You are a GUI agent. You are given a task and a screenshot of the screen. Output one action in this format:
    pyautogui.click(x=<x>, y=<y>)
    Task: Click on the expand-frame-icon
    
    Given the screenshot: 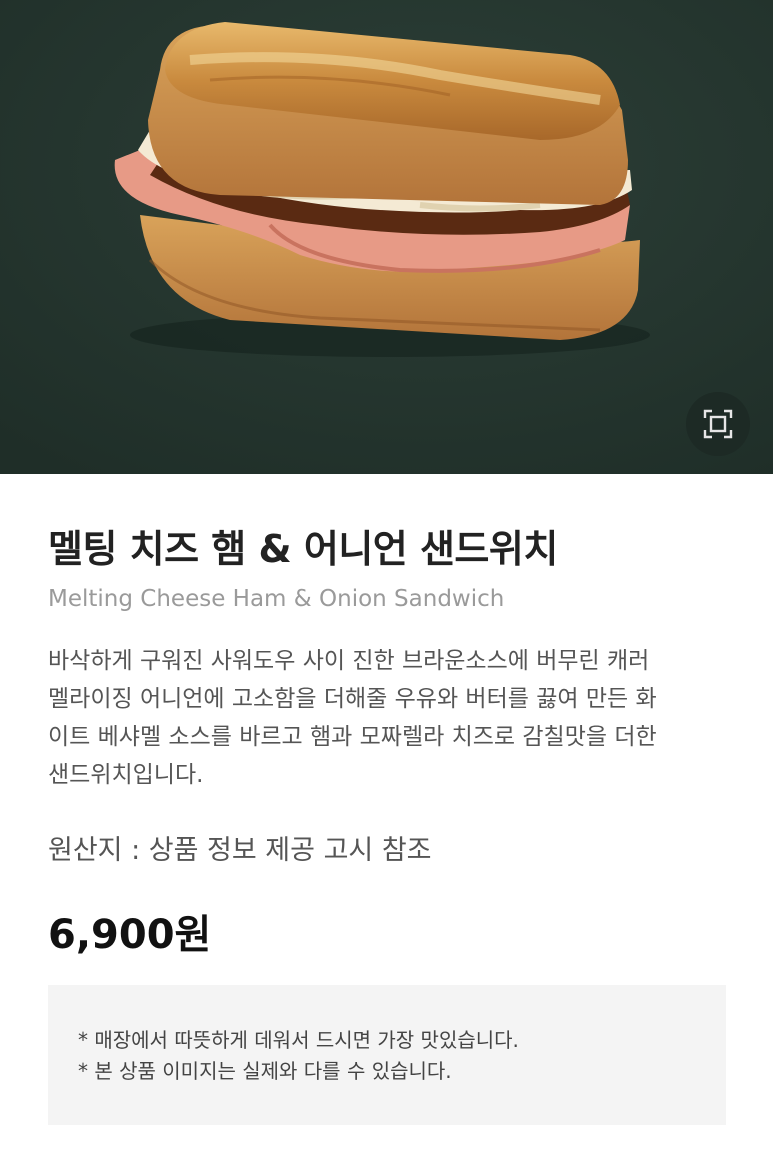 What is the action you would take?
    pyautogui.click(x=718, y=424)
    